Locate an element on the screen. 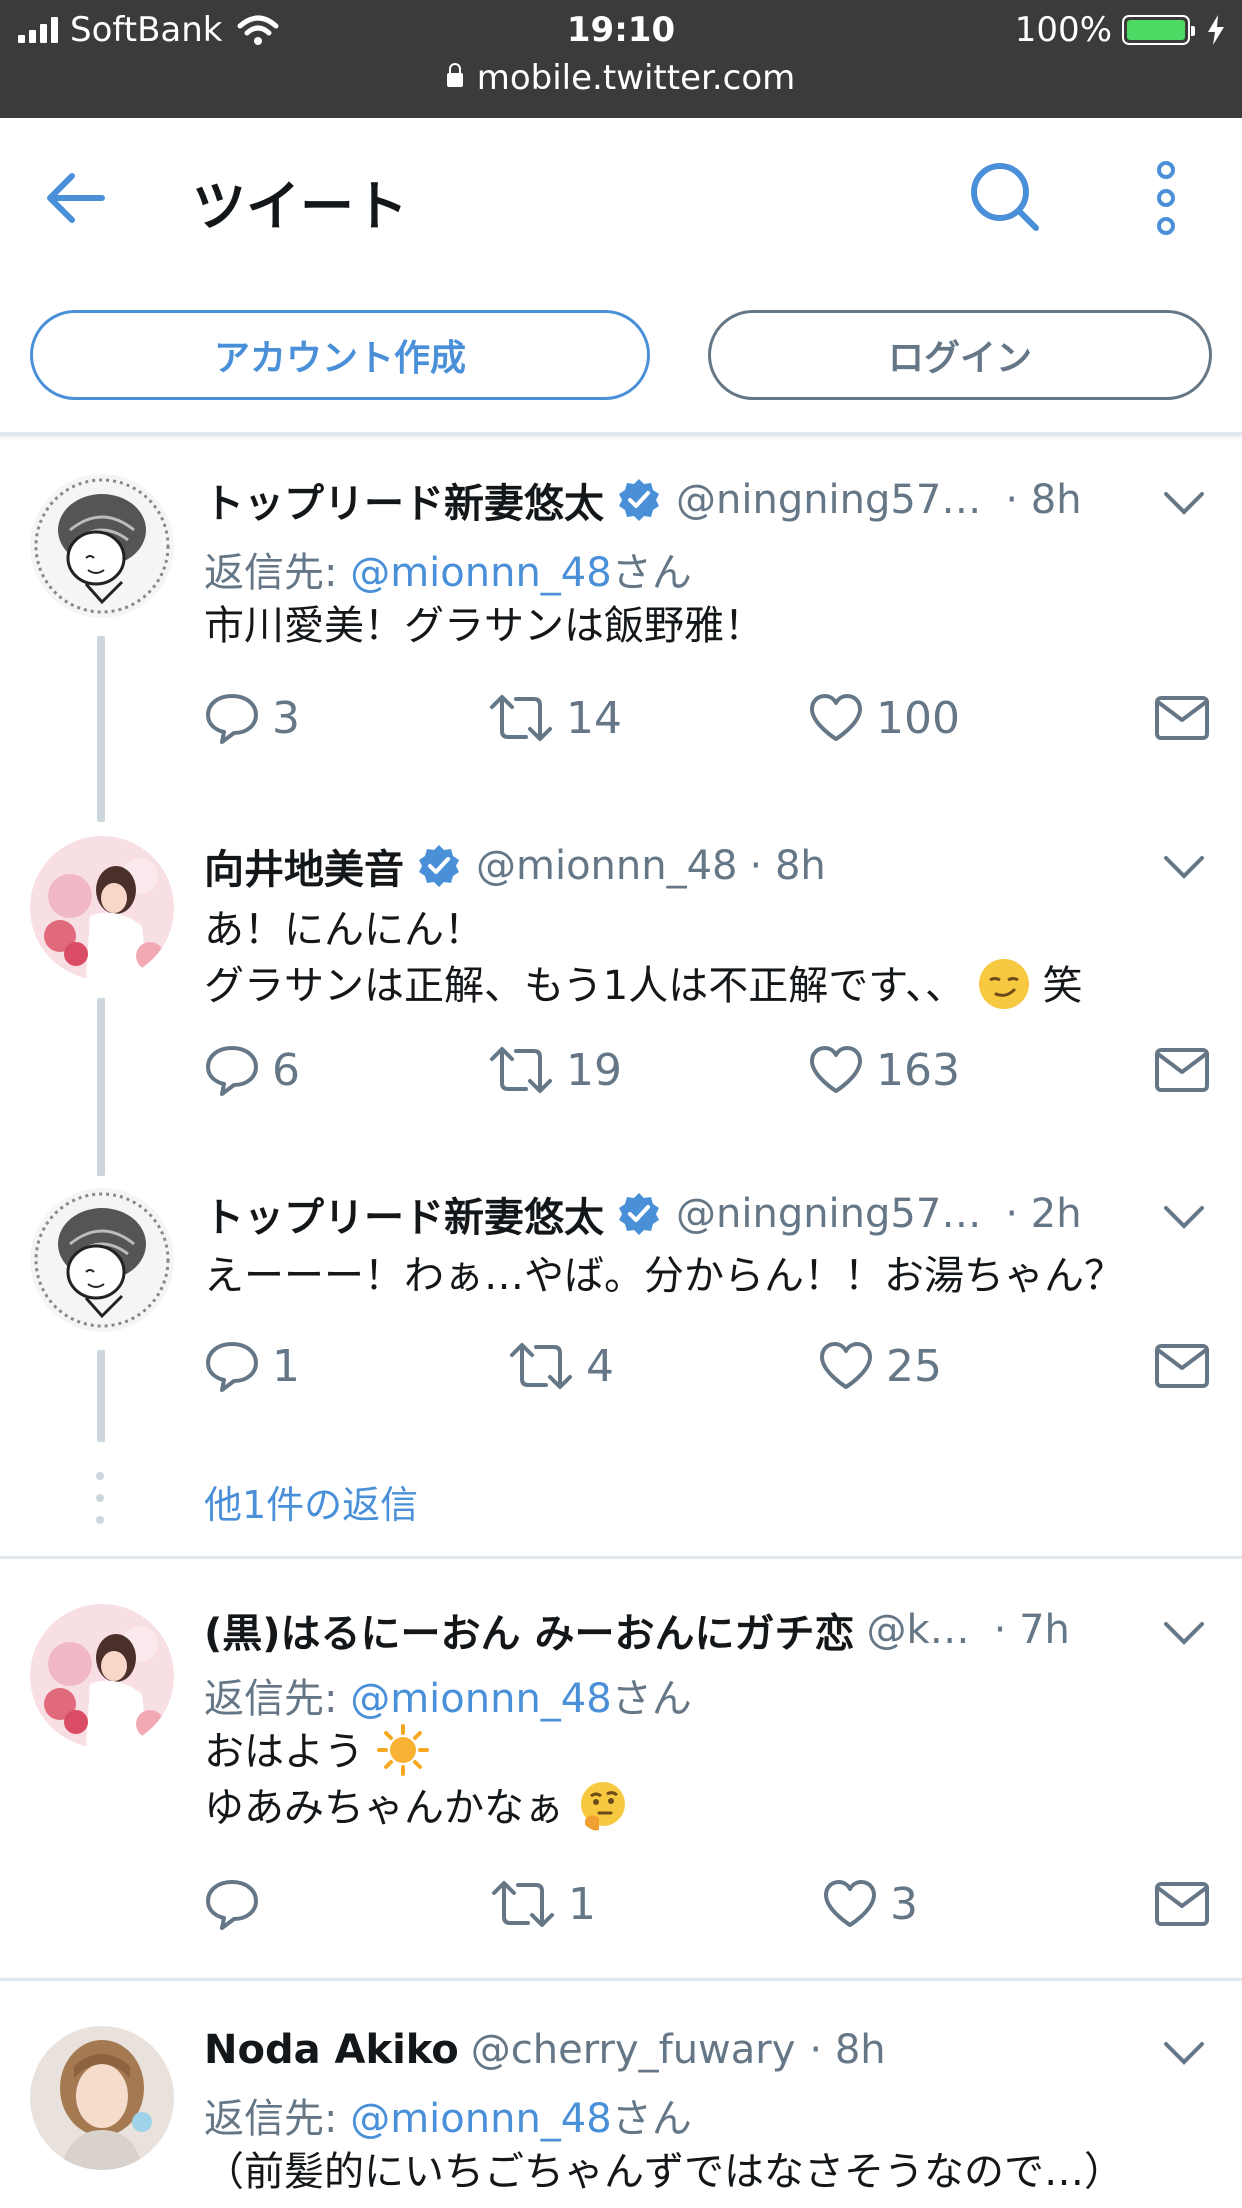 This screenshot has width=1242, height=2208. tweet-text-line2: グラサンは正解、もう1人は不正解です、、 笑 is located at coordinates (643, 986).